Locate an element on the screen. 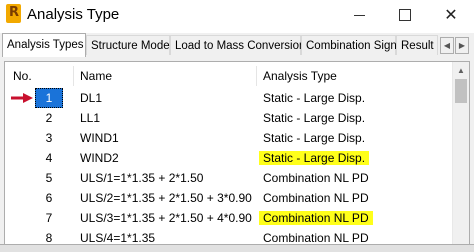 This screenshot has width=474, height=252. list-header: No. Name Analysis Type is located at coordinates (225, 76).